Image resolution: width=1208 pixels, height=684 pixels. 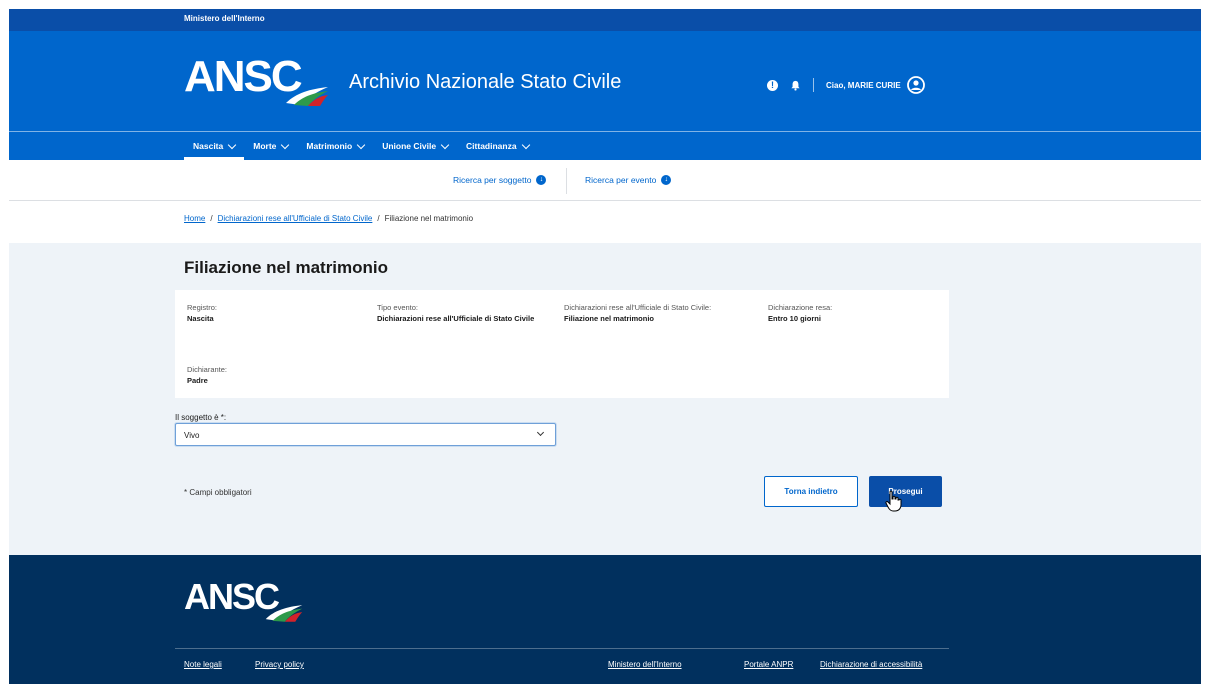 What do you see at coordinates (485, 82) in the screenshot?
I see `site-title: Archivio Nazionale Stato Civile` at bounding box center [485, 82].